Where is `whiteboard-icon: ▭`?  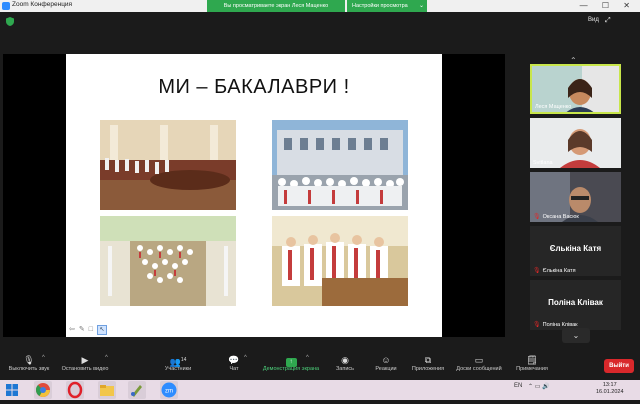 whiteboard-icon: ▭ is located at coordinates (479, 360).